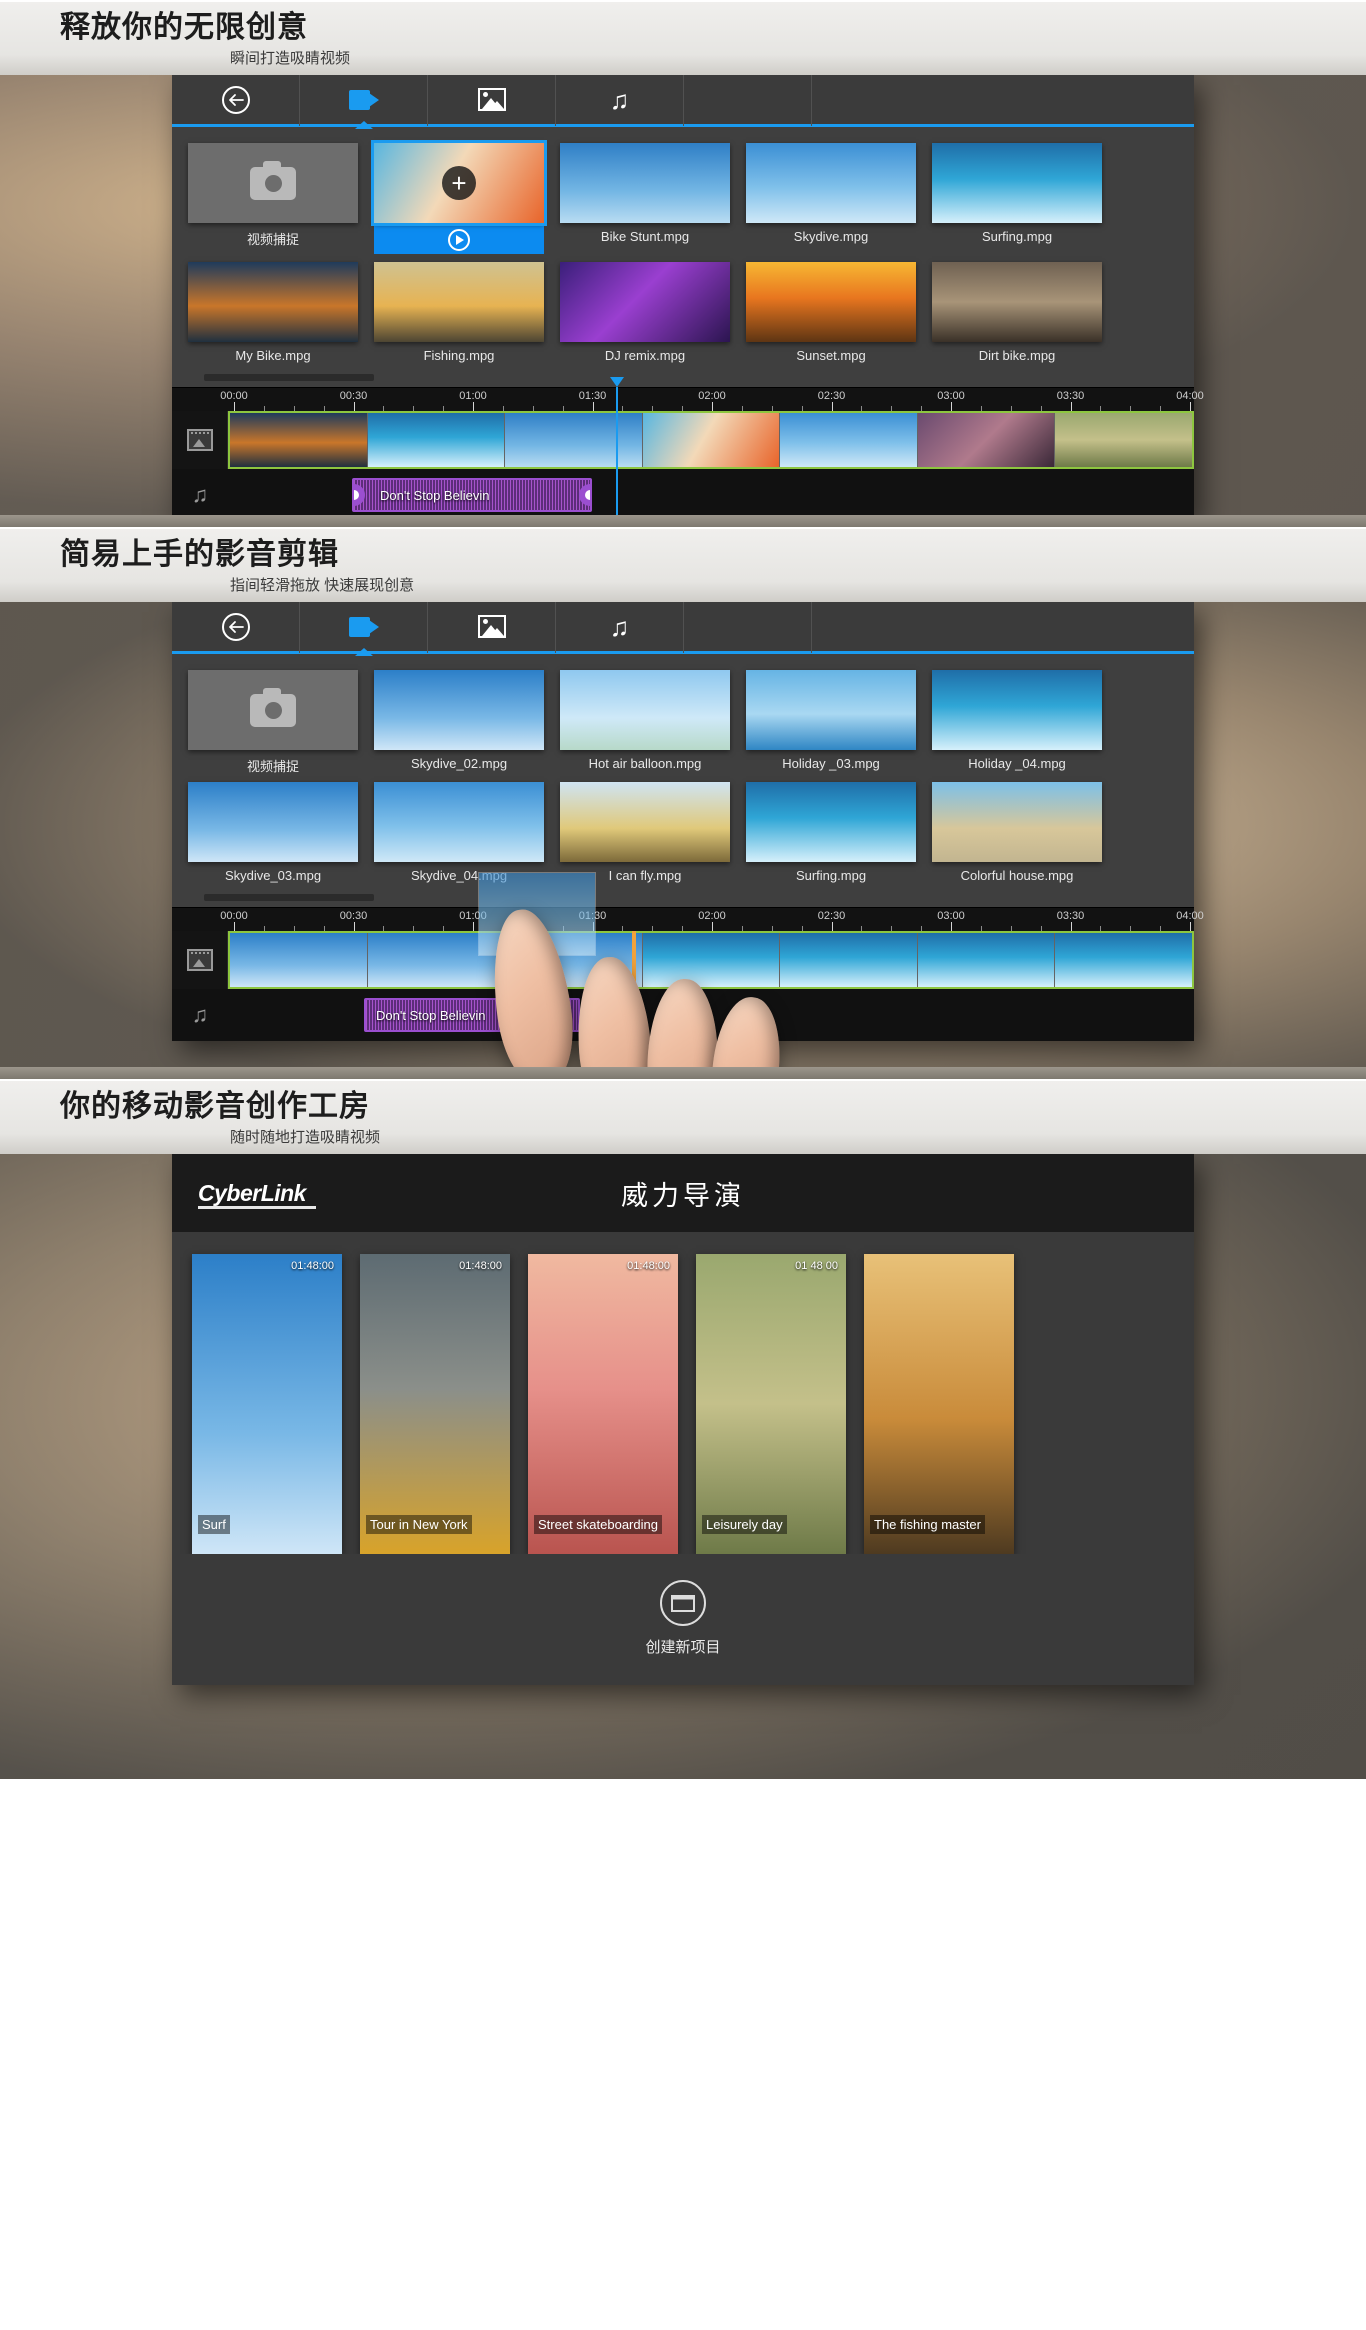  What do you see at coordinates (683, 492) in the screenshot?
I see `audio-track: ♫ Don't Stop Believin` at bounding box center [683, 492].